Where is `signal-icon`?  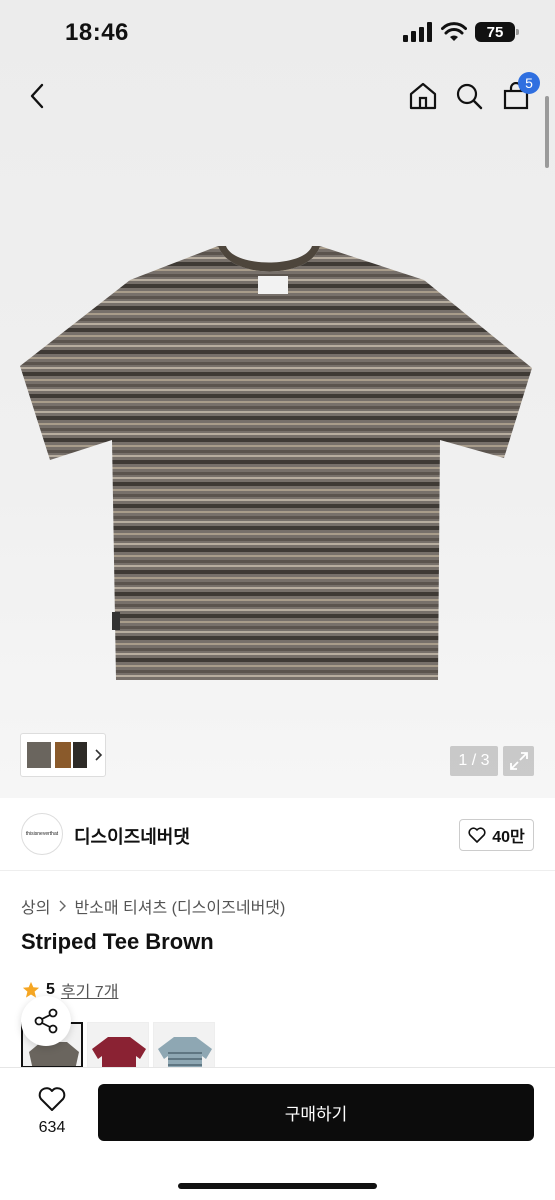
signal-icon is located at coordinates (417, 32).